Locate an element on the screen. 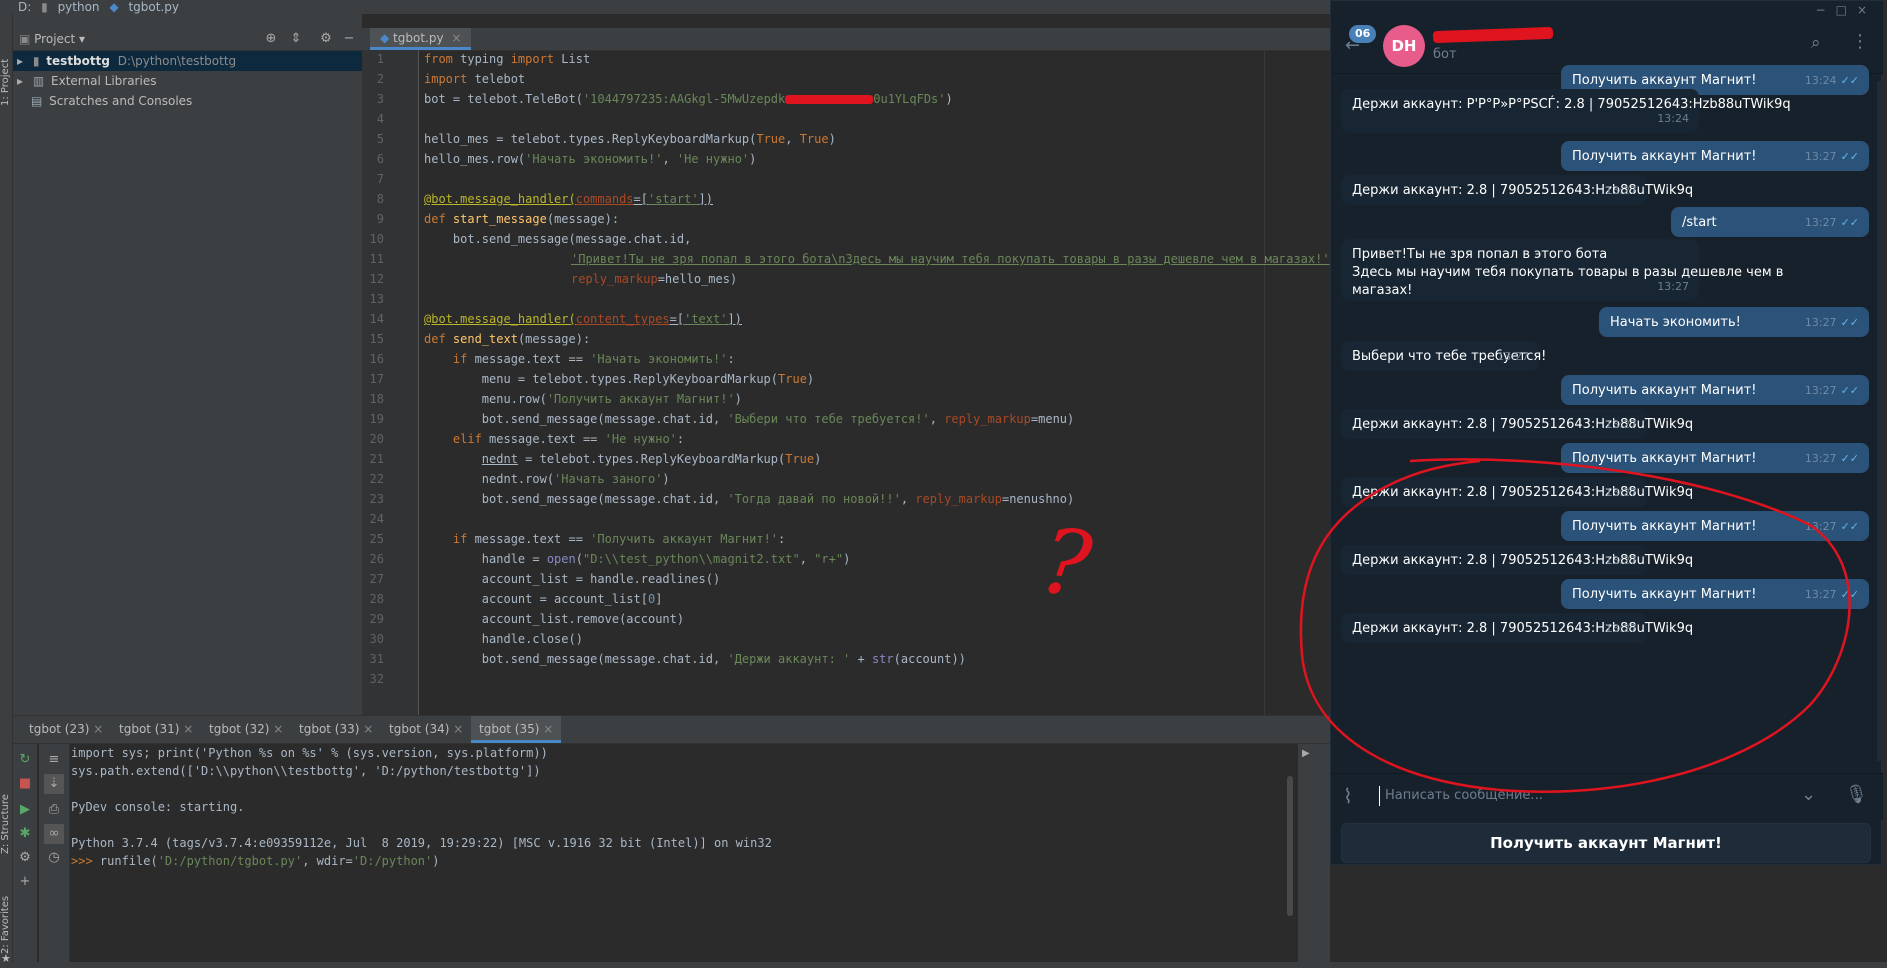 This screenshot has height=968, width=1887. message-timestamp: 13:27 is located at coordinates (1820, 322).